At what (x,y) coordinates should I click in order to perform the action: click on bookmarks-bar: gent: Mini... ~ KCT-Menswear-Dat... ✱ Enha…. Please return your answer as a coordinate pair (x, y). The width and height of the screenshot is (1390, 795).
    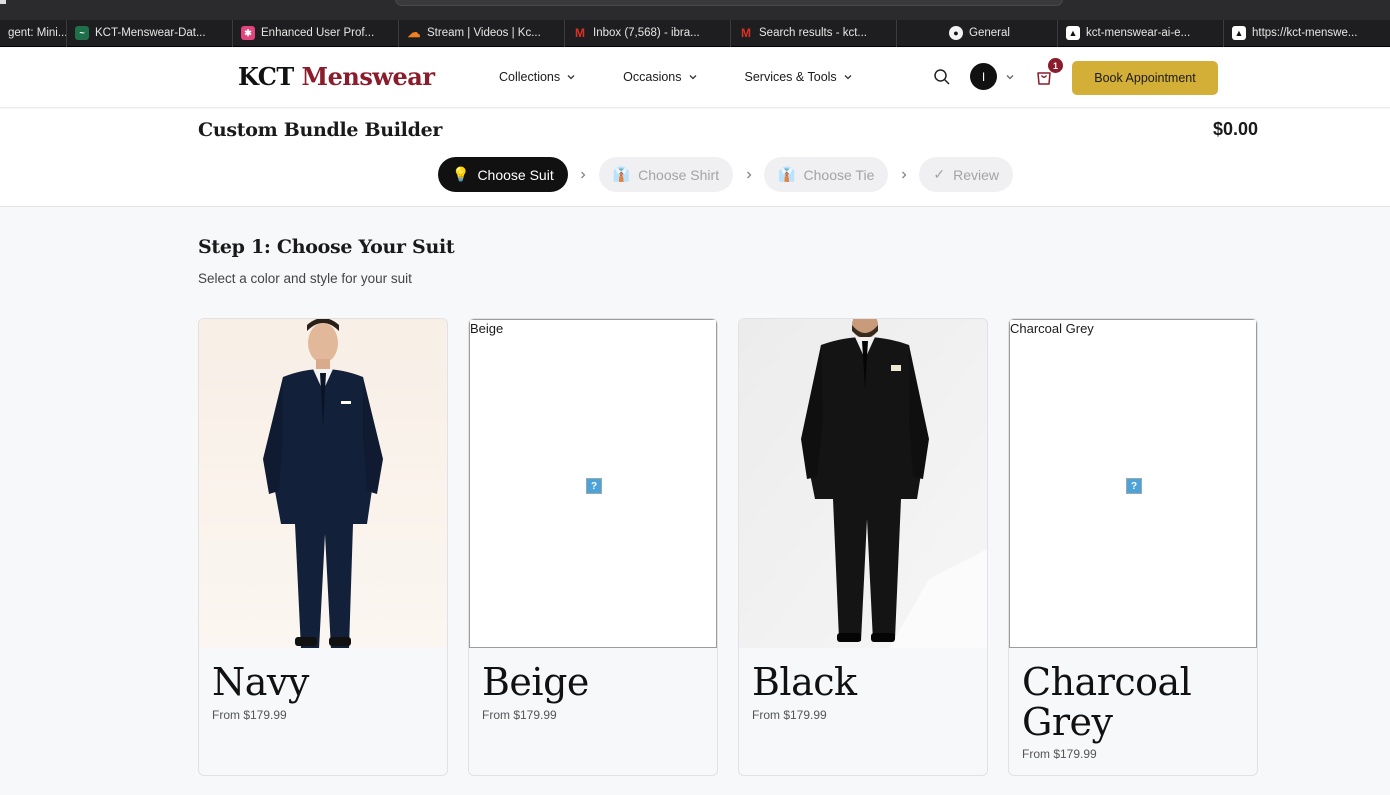
    Looking at the image, I should click on (695, 33).